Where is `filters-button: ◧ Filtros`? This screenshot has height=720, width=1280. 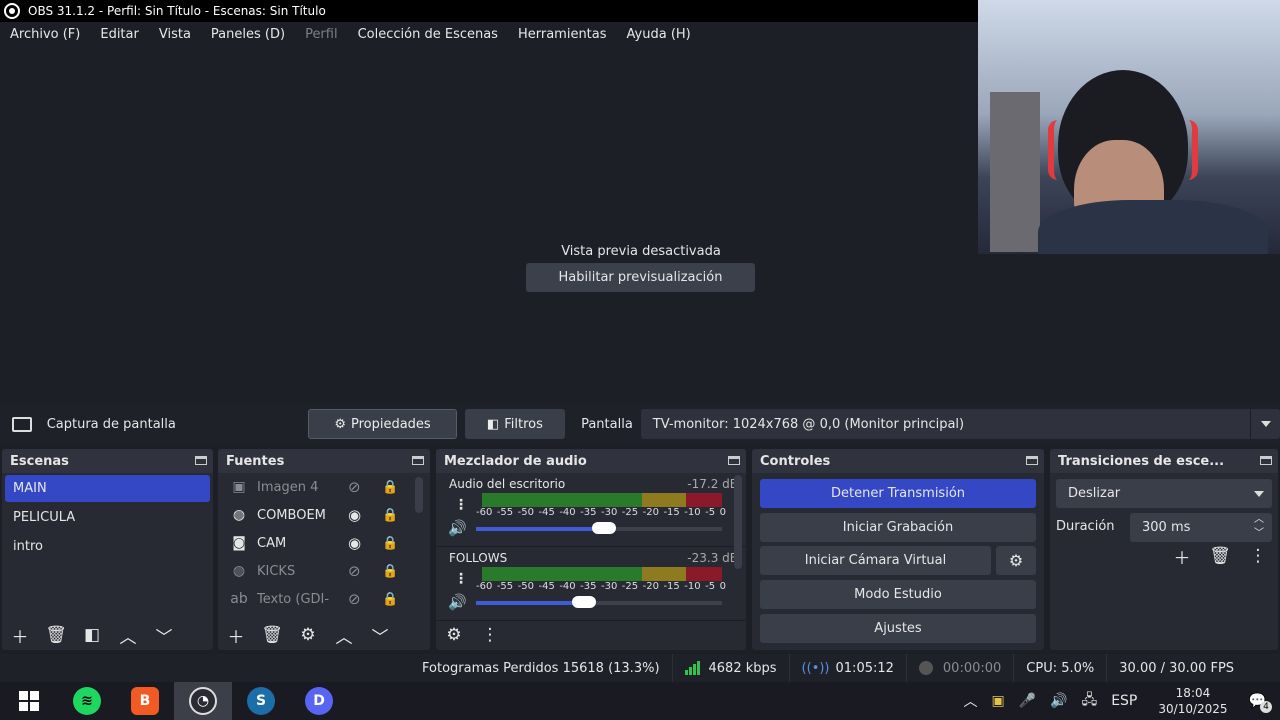
filters-button: ◧ Filtros is located at coordinates (515, 424).